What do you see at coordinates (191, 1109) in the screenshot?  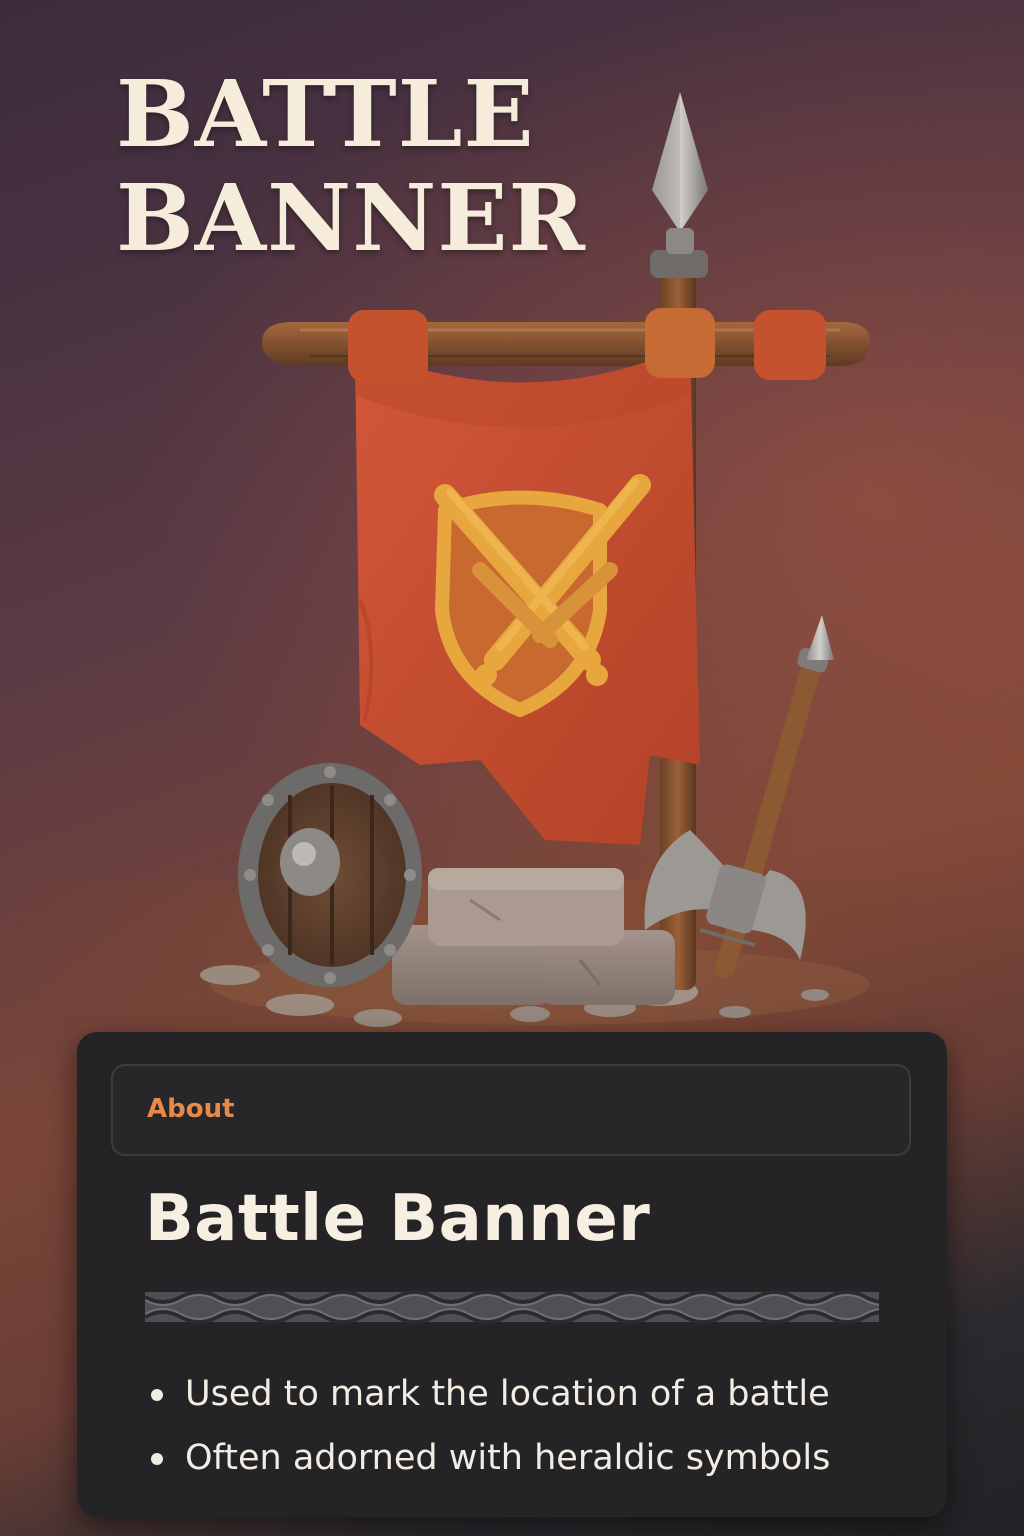 I see `tab-about-label: About` at bounding box center [191, 1109].